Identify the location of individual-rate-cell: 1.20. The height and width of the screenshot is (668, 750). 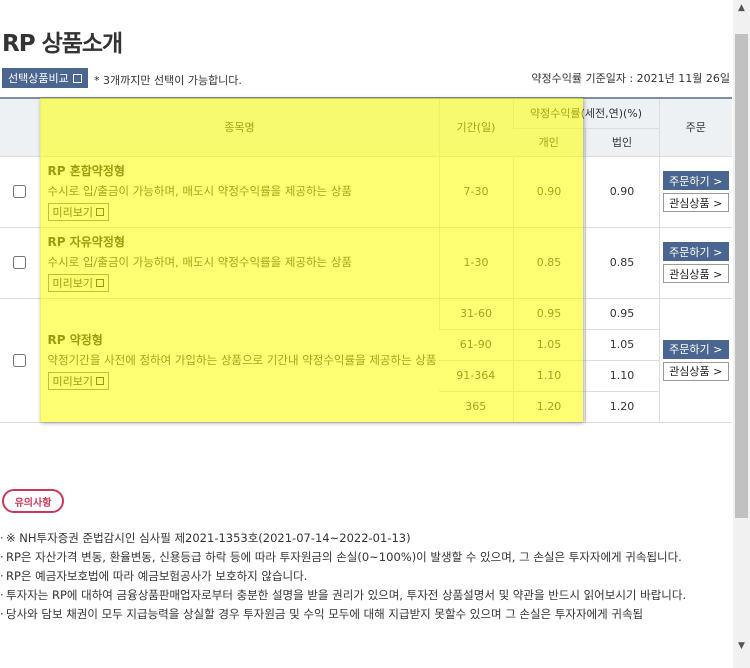
(548, 407).